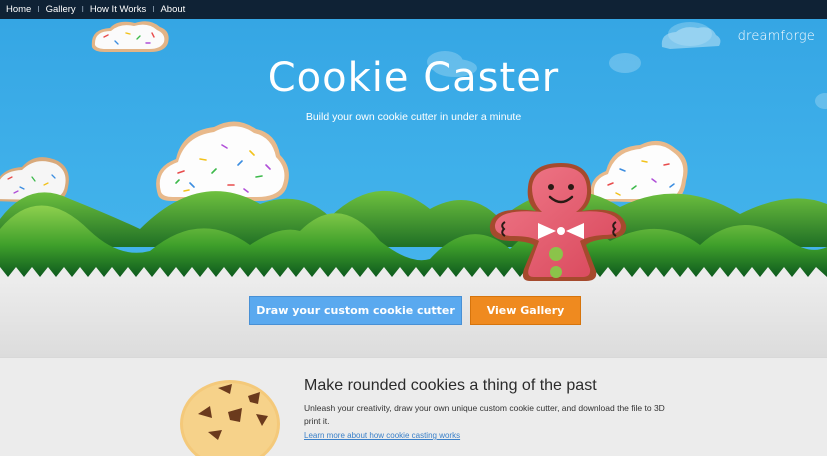  Describe the element at coordinates (776, 36) in the screenshot. I see `brand-logo: dreamforge` at that location.